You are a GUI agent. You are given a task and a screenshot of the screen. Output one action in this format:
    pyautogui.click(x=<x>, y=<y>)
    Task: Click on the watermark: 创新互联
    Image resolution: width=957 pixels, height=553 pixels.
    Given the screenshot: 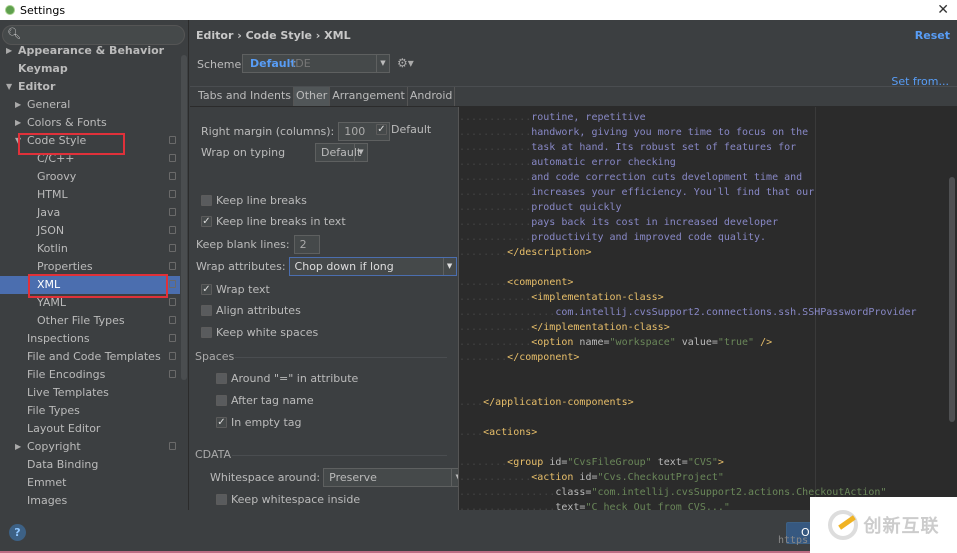 What is the action you would take?
    pyautogui.click(x=883, y=525)
    